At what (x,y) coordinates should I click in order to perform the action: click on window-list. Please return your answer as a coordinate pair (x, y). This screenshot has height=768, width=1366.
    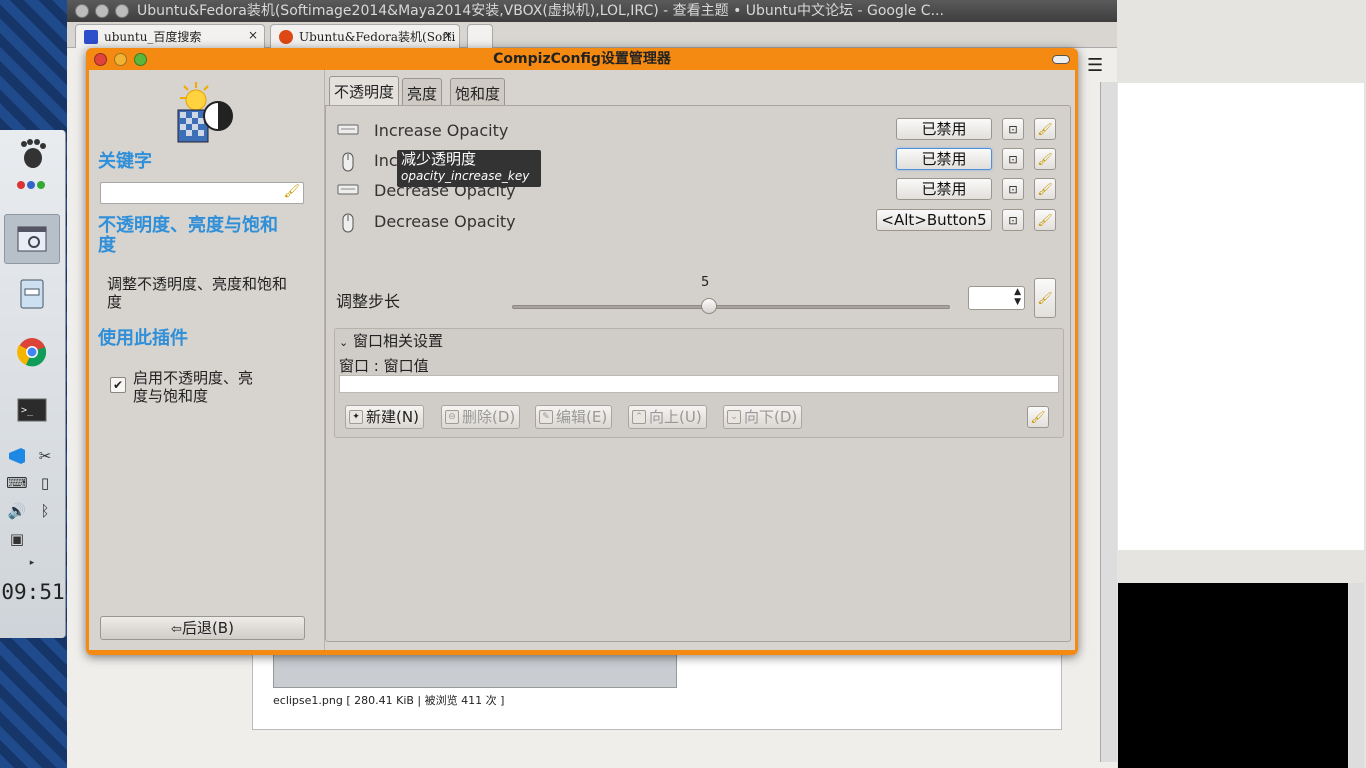
    Looking at the image, I should click on (699, 384).